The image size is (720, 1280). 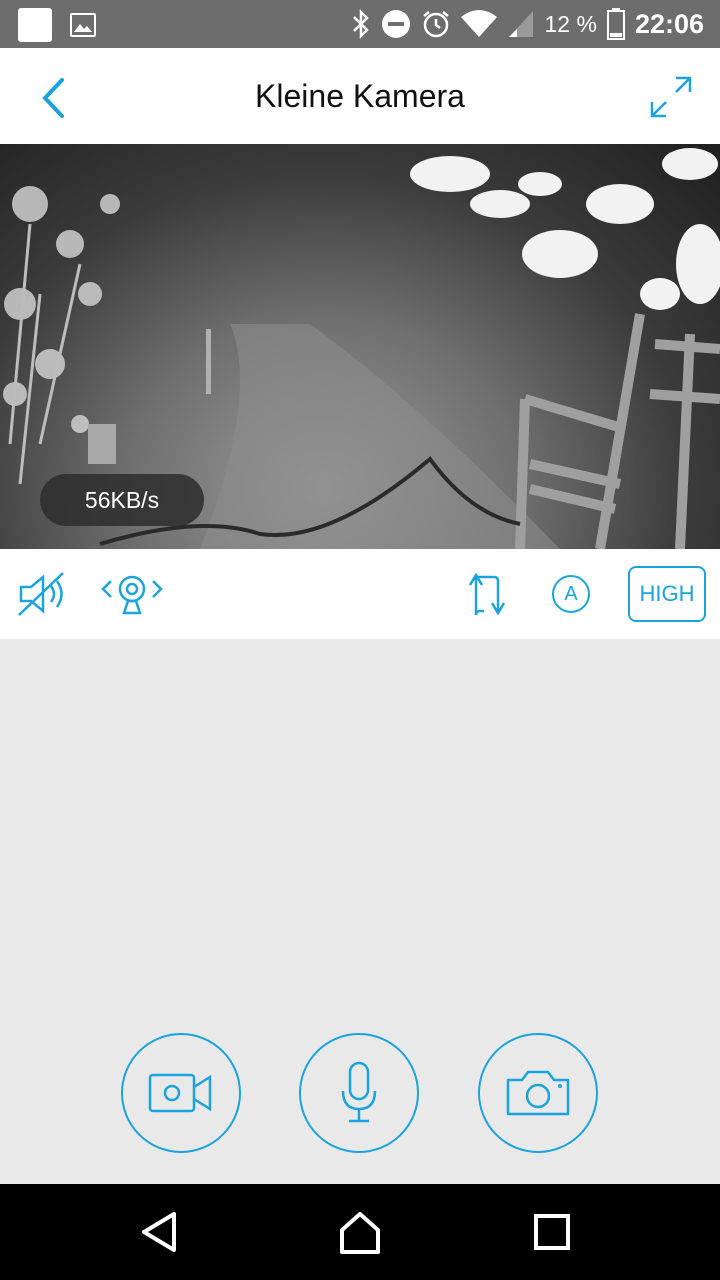 I want to click on snapshot-button, so click(x=538, y=1093).